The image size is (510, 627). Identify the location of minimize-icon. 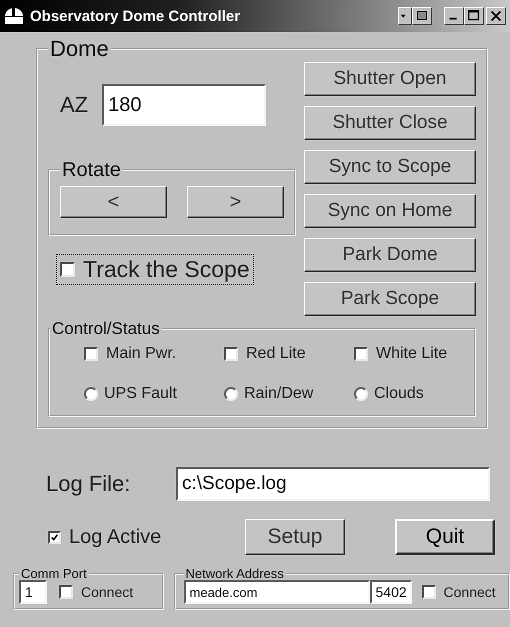
(454, 16).